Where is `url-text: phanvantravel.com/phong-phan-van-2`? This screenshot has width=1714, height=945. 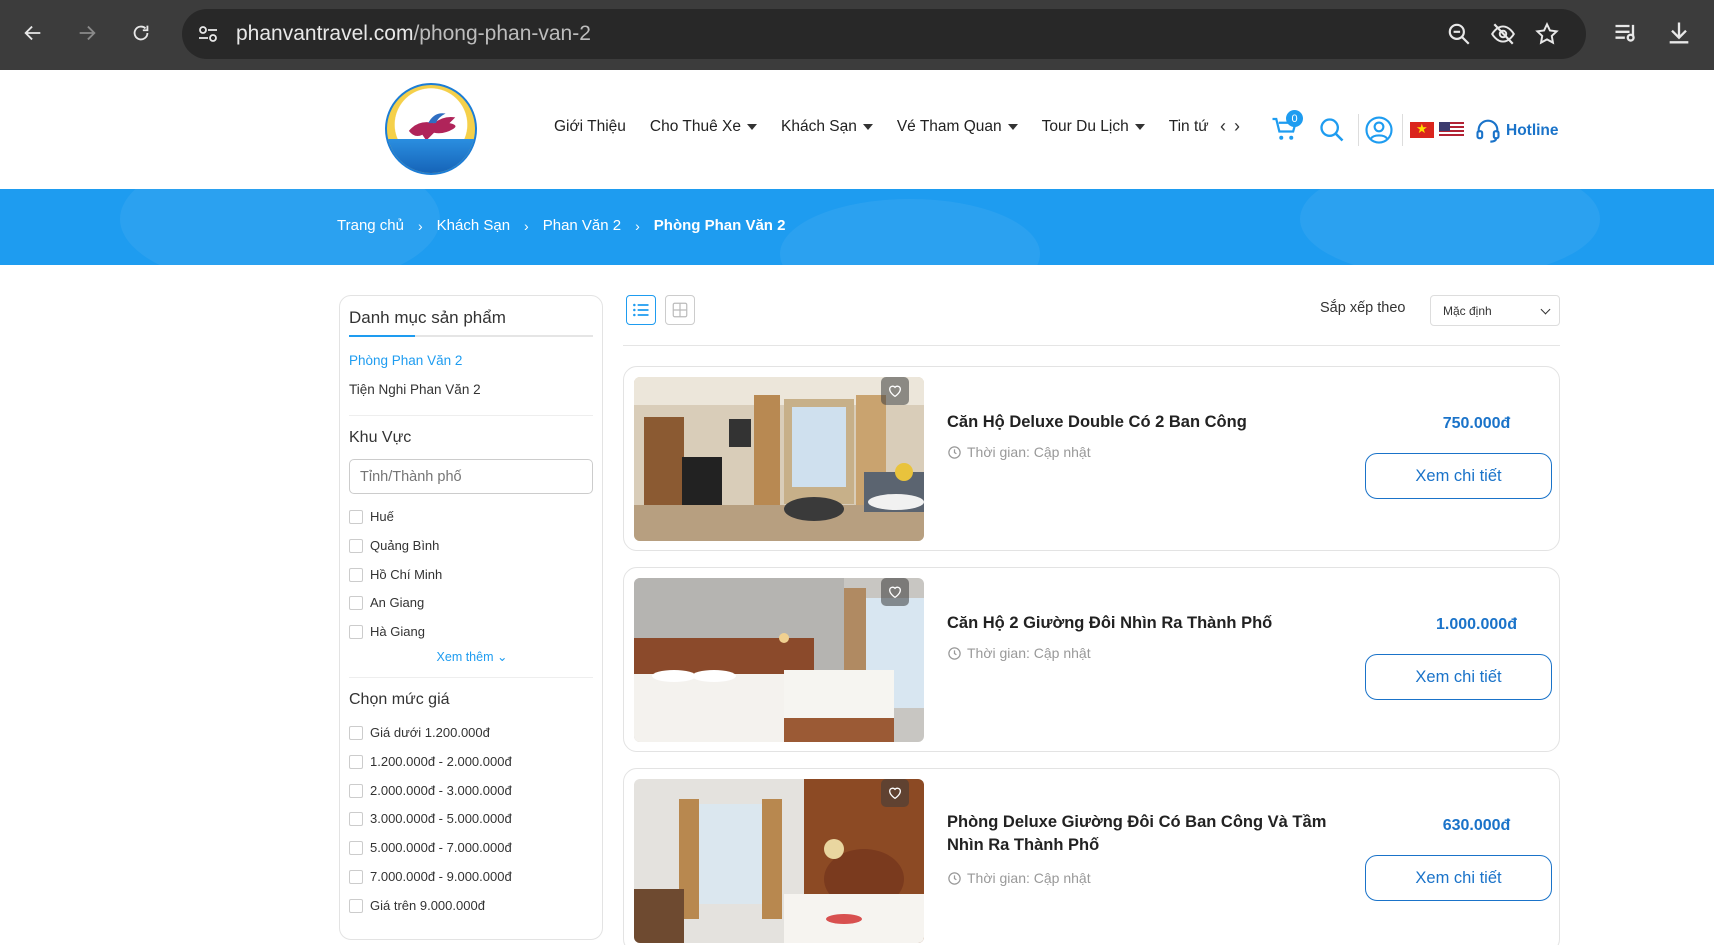
url-text: phanvantravel.com/phong-phan-van-2 is located at coordinates (413, 34).